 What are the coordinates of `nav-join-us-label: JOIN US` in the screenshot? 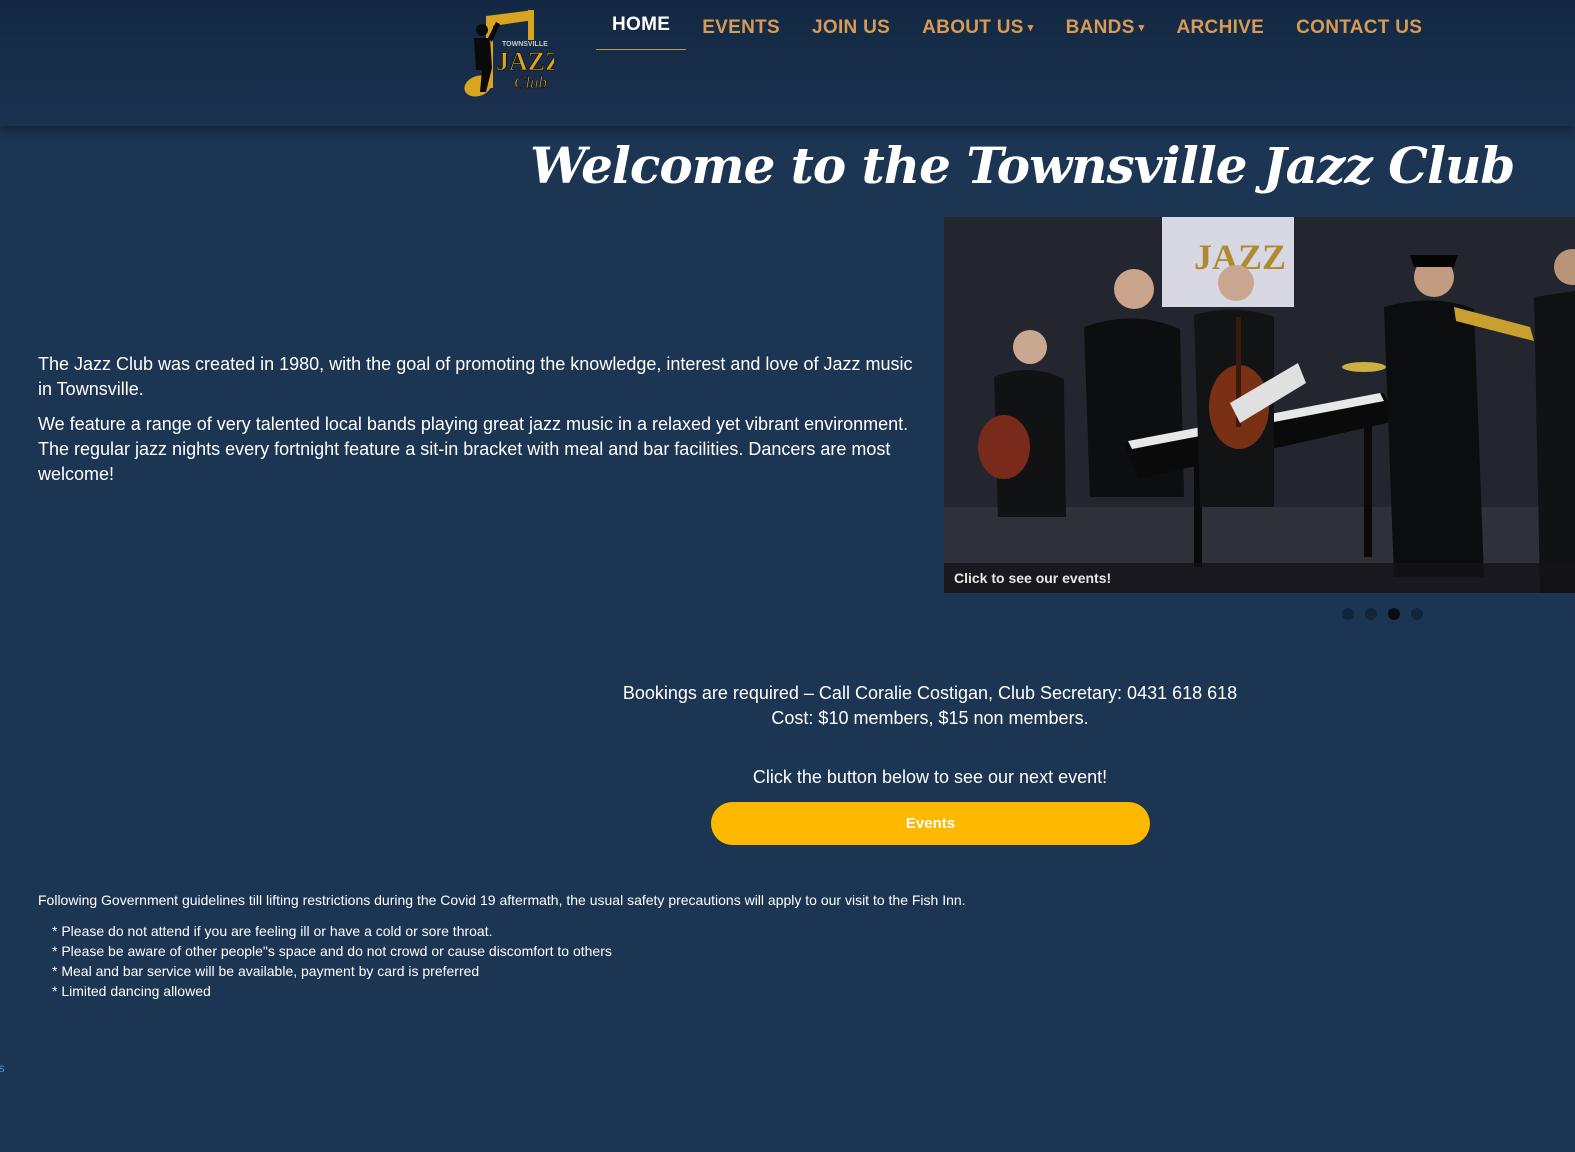 It's located at (851, 27).